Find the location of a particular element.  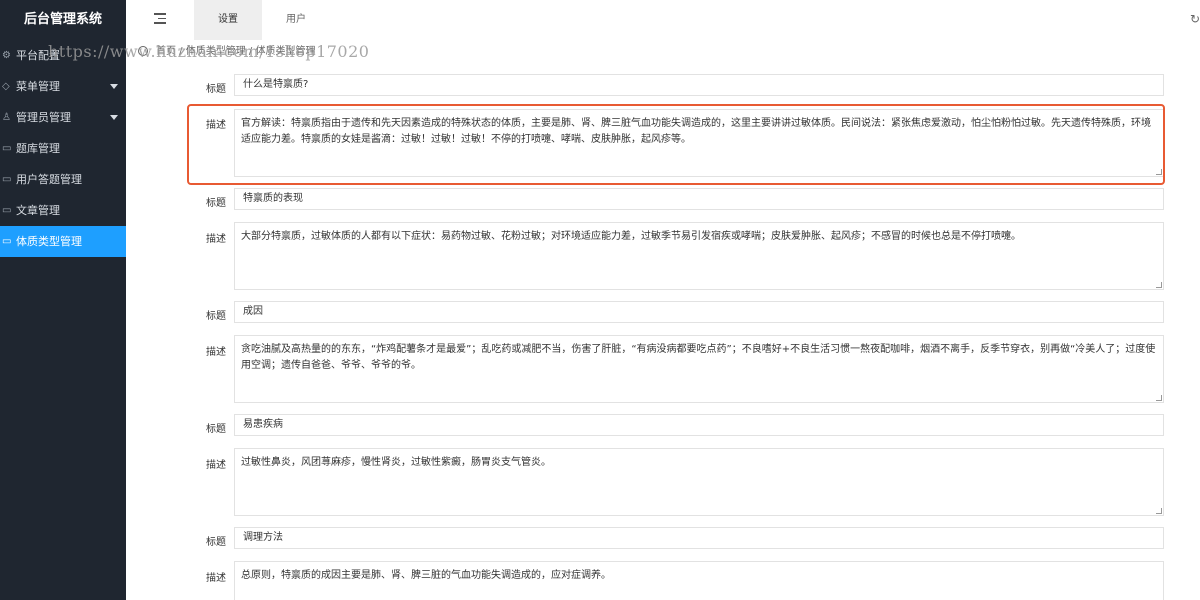

title-input: 成因 is located at coordinates (699, 312).